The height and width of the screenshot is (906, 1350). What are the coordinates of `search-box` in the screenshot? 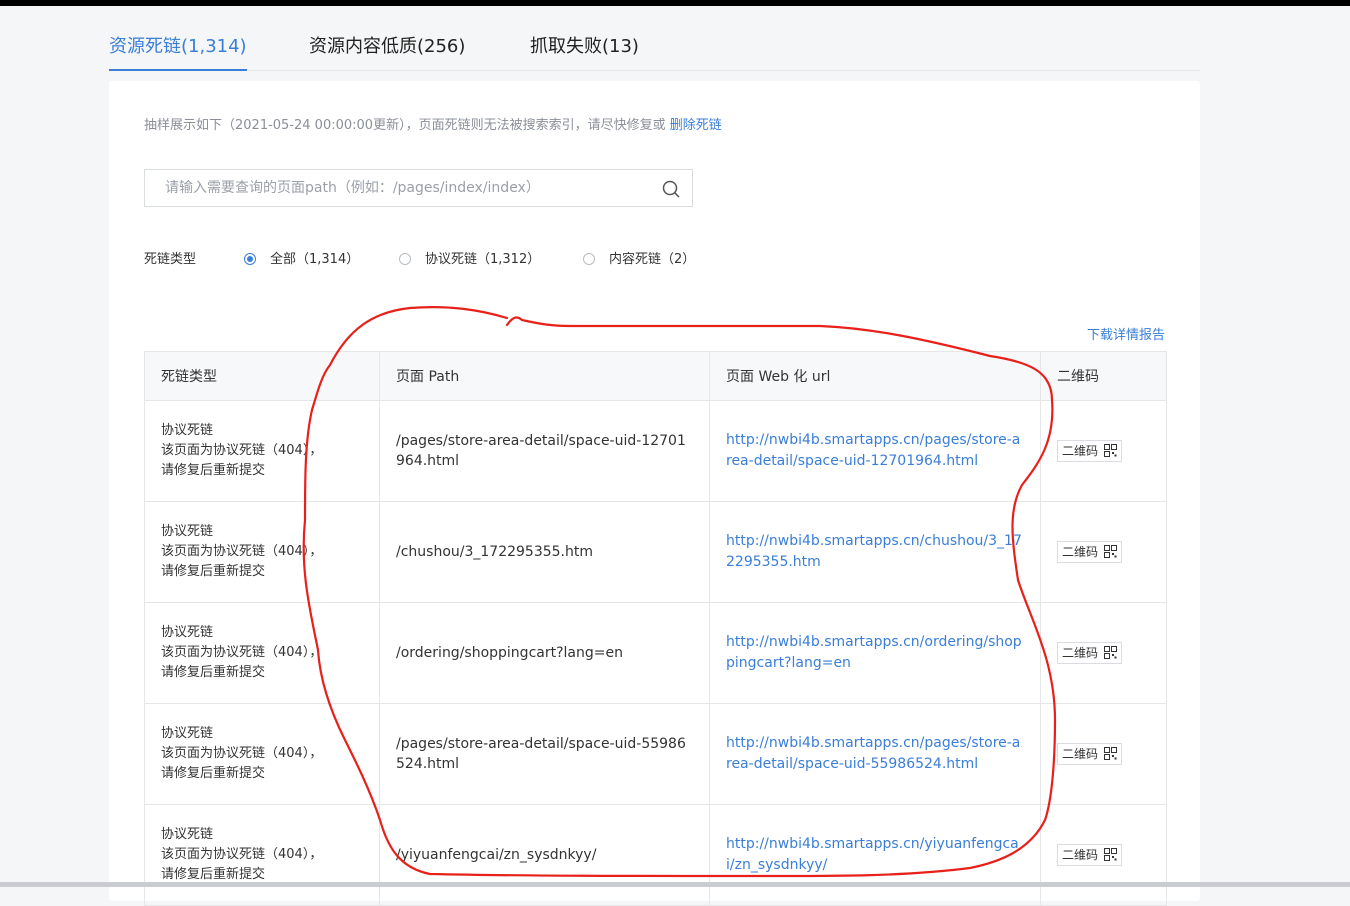 It's located at (418, 188).